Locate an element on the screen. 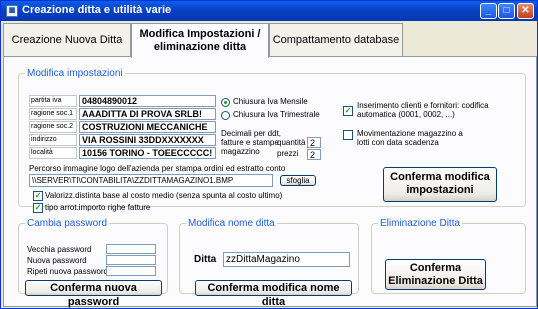 Image resolution: width=538 pixels, height=309 pixels. indirizzo-label: indirizzo is located at coordinates (53, 140).